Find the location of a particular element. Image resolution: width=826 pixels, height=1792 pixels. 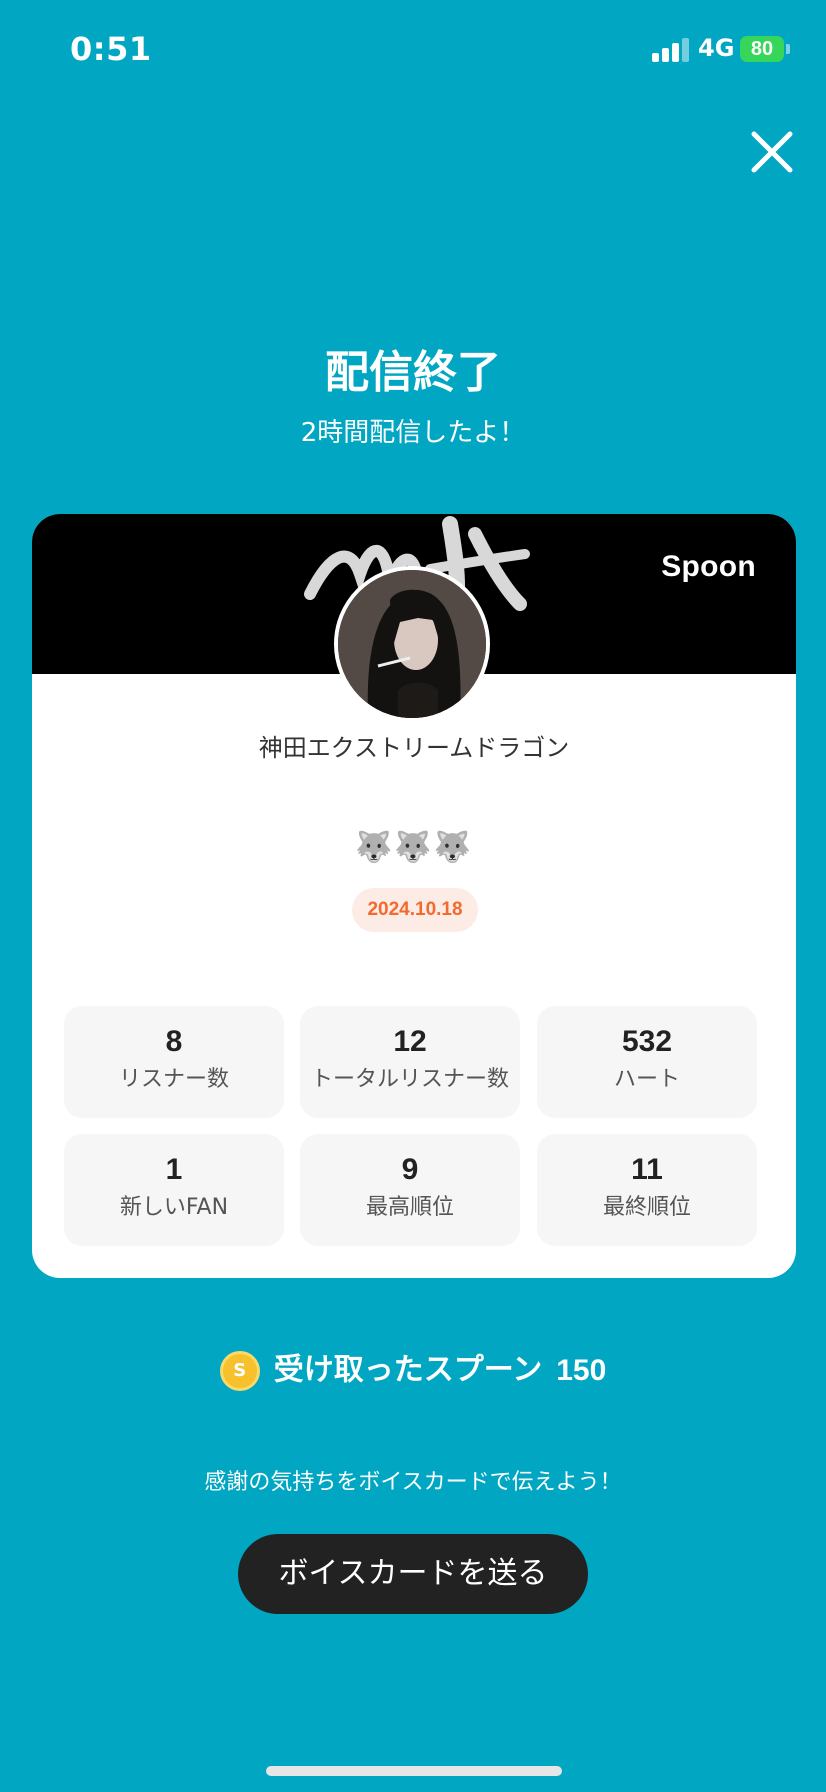

page-title: 配信終了 is located at coordinates (413, 372).